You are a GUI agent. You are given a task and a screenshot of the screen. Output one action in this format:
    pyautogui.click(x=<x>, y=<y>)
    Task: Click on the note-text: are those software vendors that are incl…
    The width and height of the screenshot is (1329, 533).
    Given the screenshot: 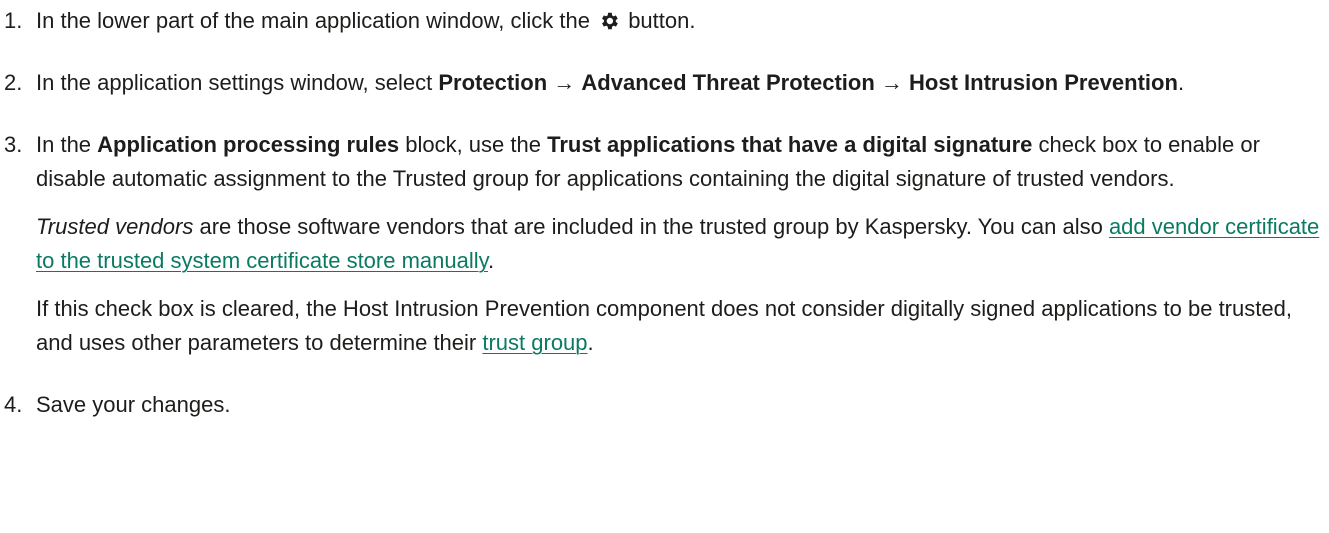 What is the action you would take?
    pyautogui.click(x=651, y=226)
    